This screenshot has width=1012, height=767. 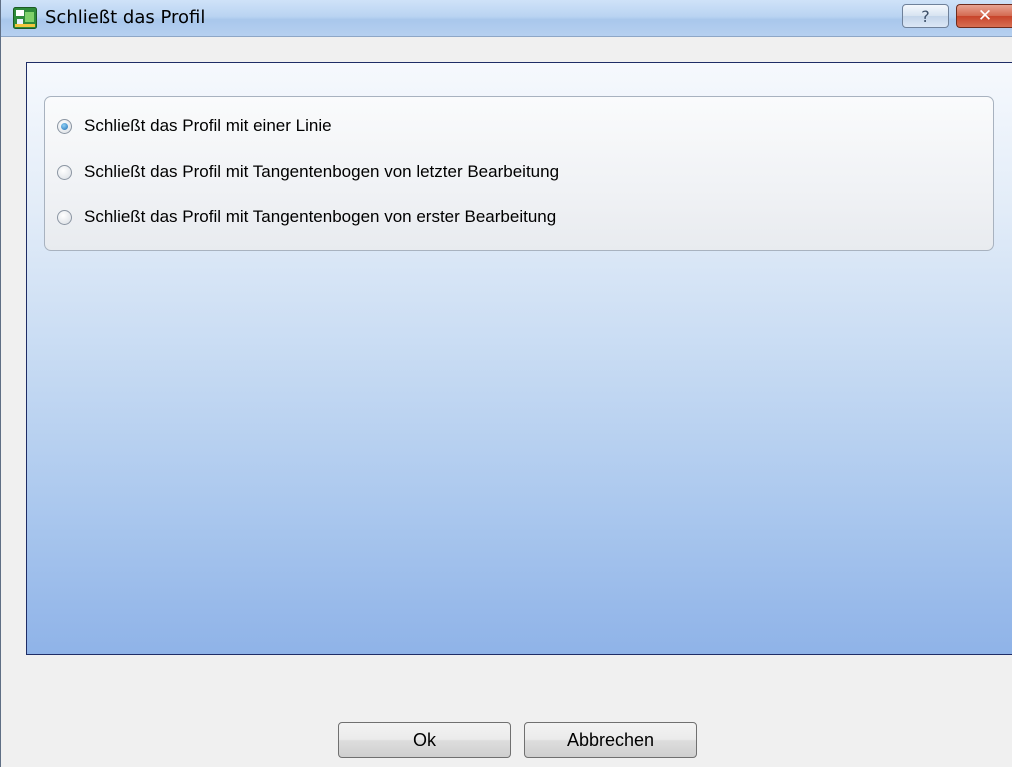 I want to click on ok-button: Ok, so click(x=424, y=740).